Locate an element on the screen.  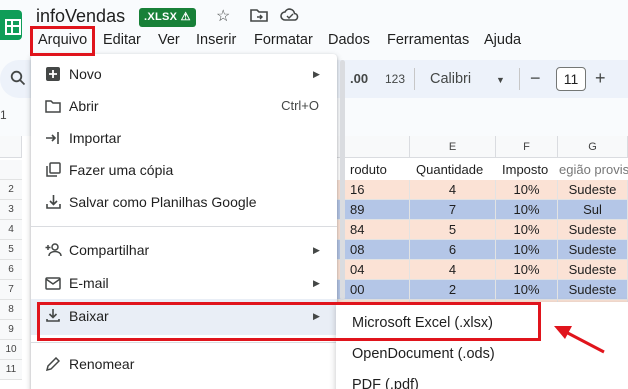
red-arrow-icon is located at coordinates (579, 340).